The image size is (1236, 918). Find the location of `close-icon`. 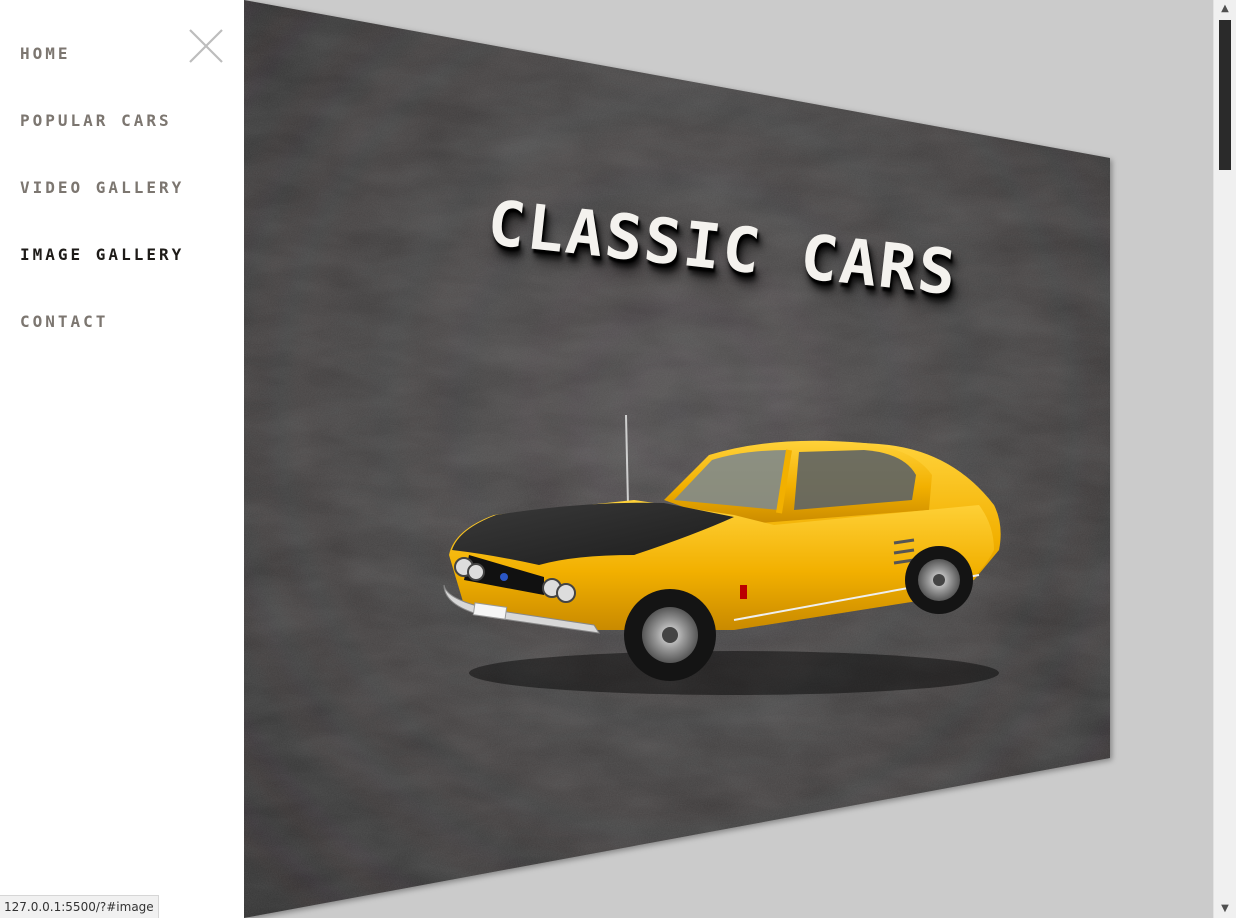

close-icon is located at coordinates (206, 46).